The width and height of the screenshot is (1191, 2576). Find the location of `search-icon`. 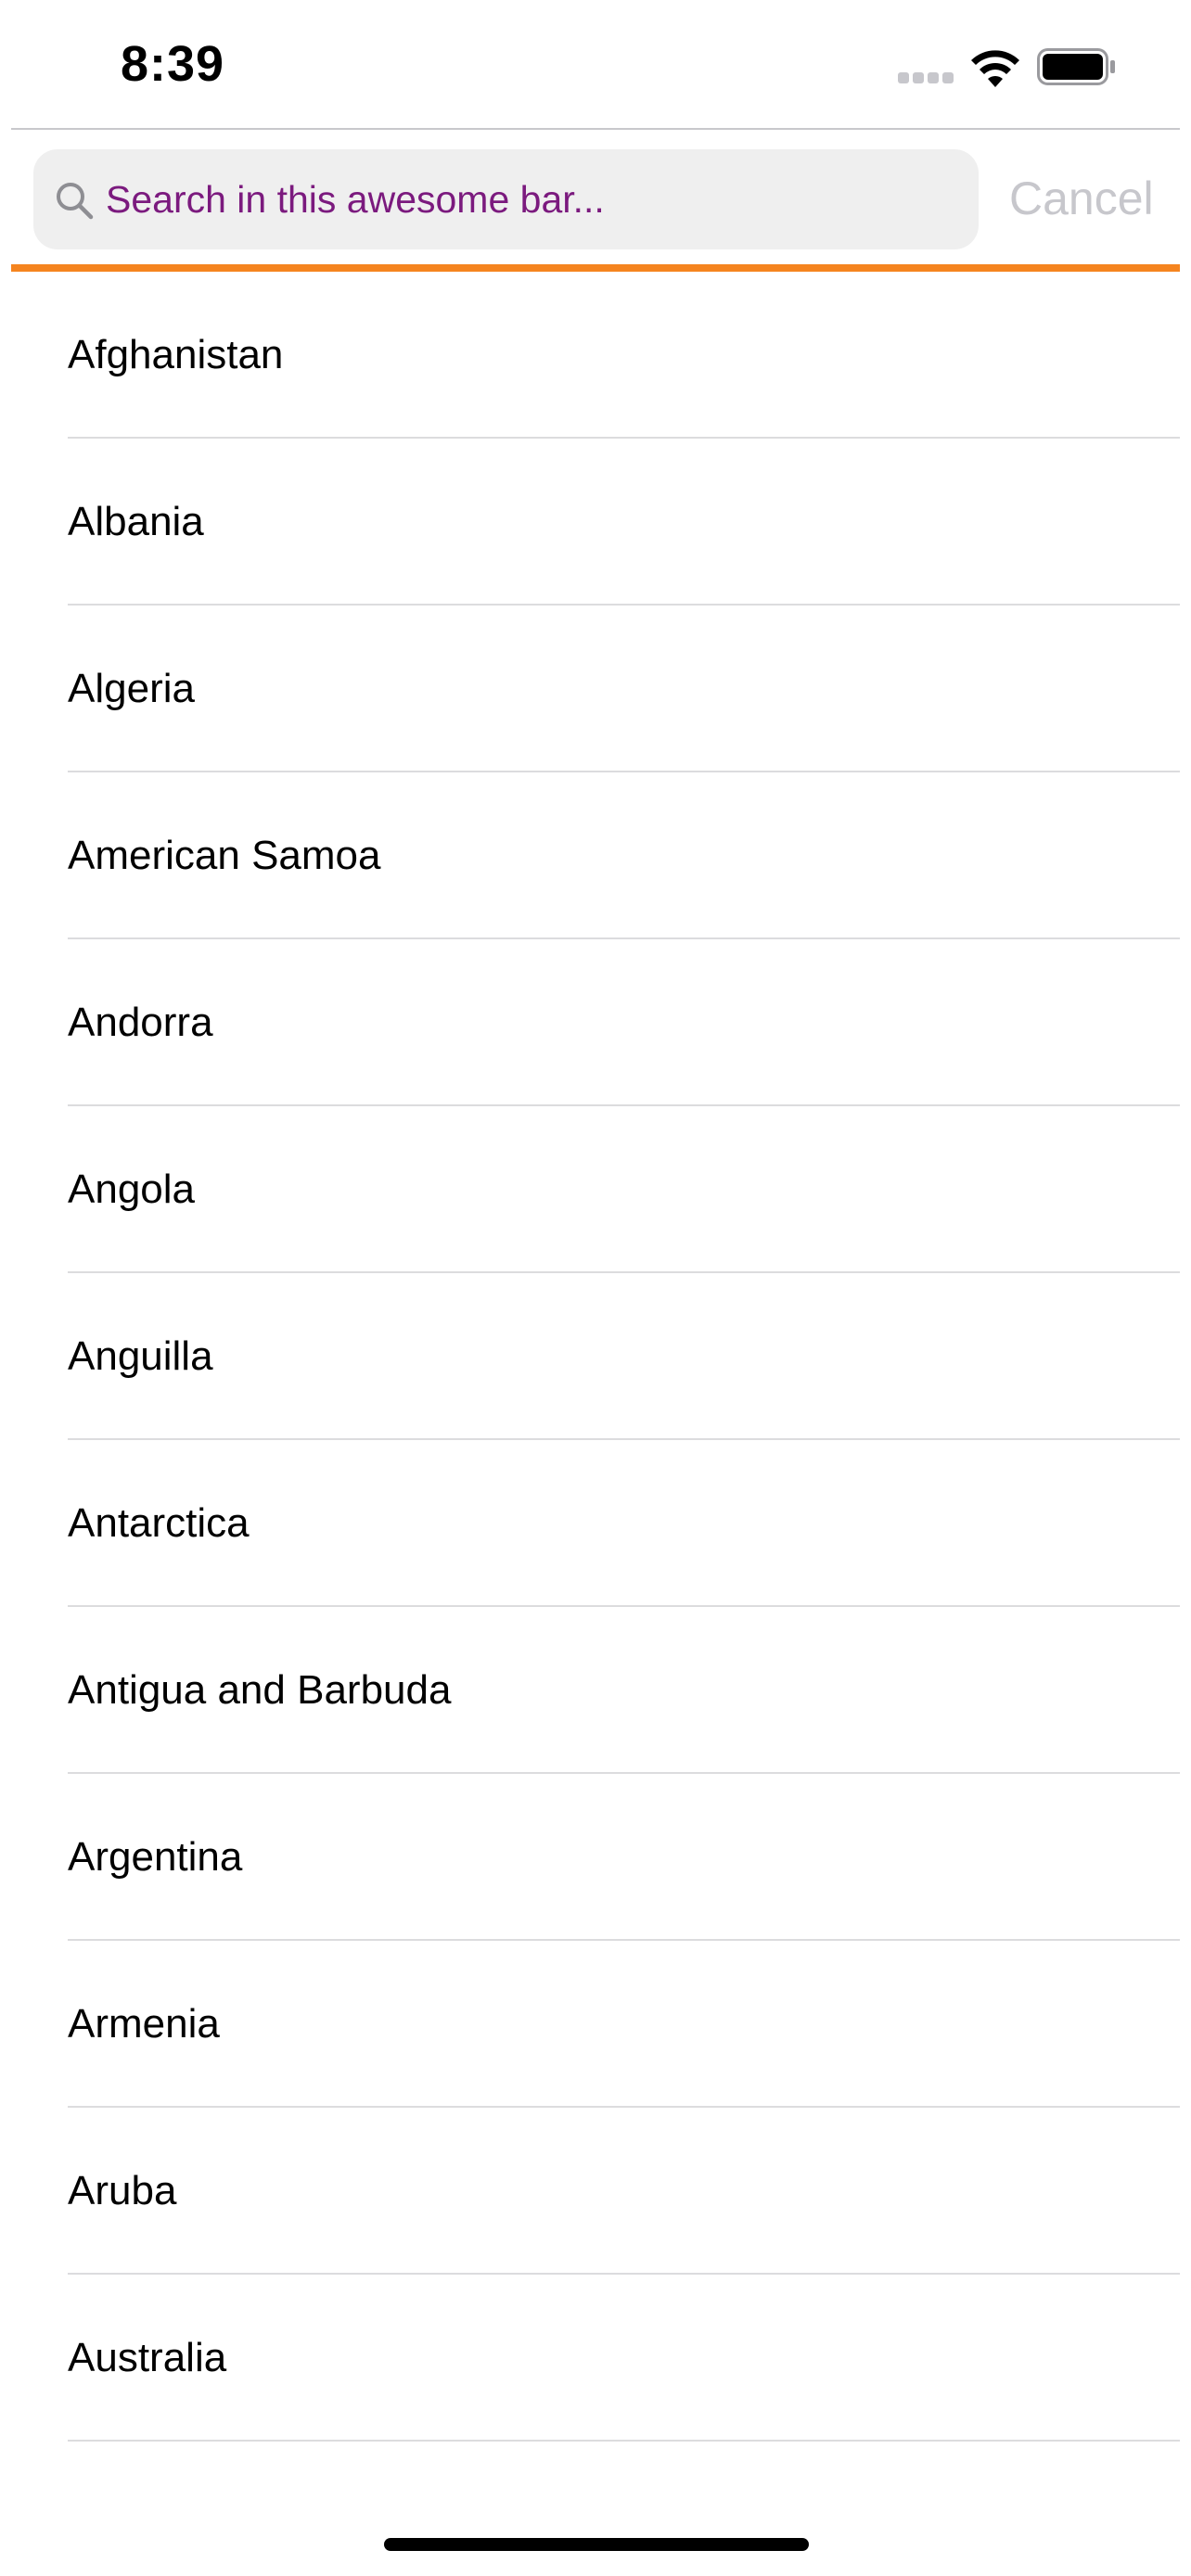

search-icon is located at coordinates (76, 201).